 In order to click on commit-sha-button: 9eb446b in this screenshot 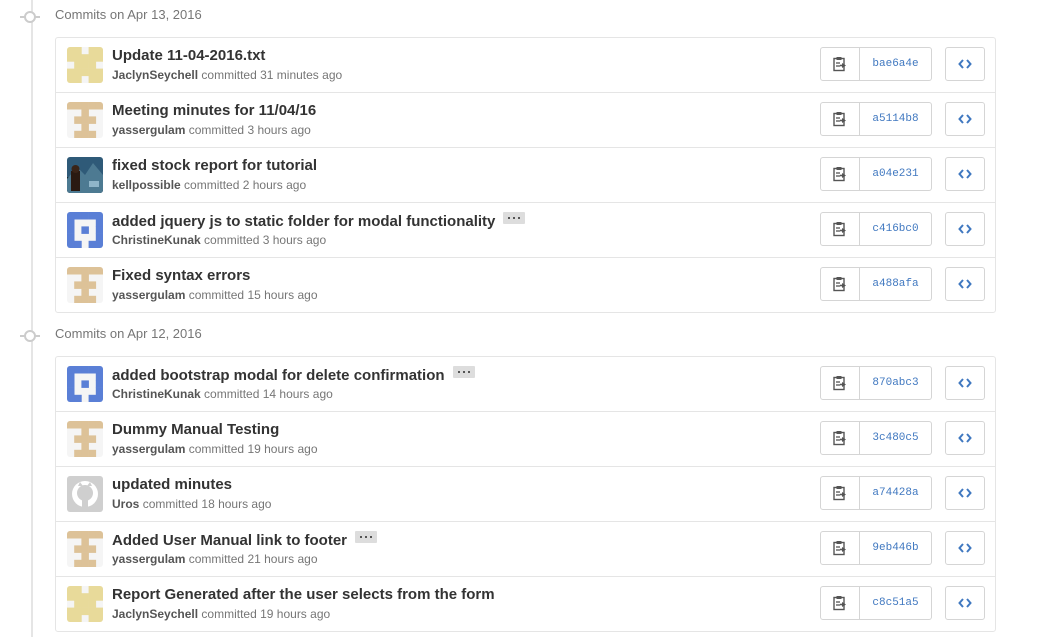, I will do `click(896, 548)`.